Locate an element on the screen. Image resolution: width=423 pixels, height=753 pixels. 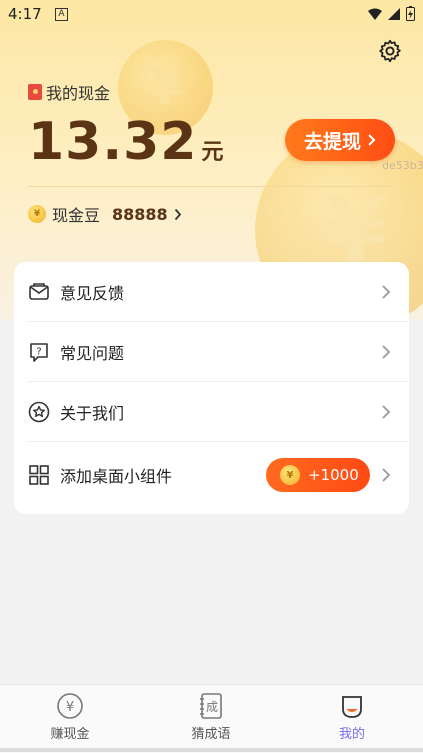
svg-text: 成 is located at coordinates (212, 707).